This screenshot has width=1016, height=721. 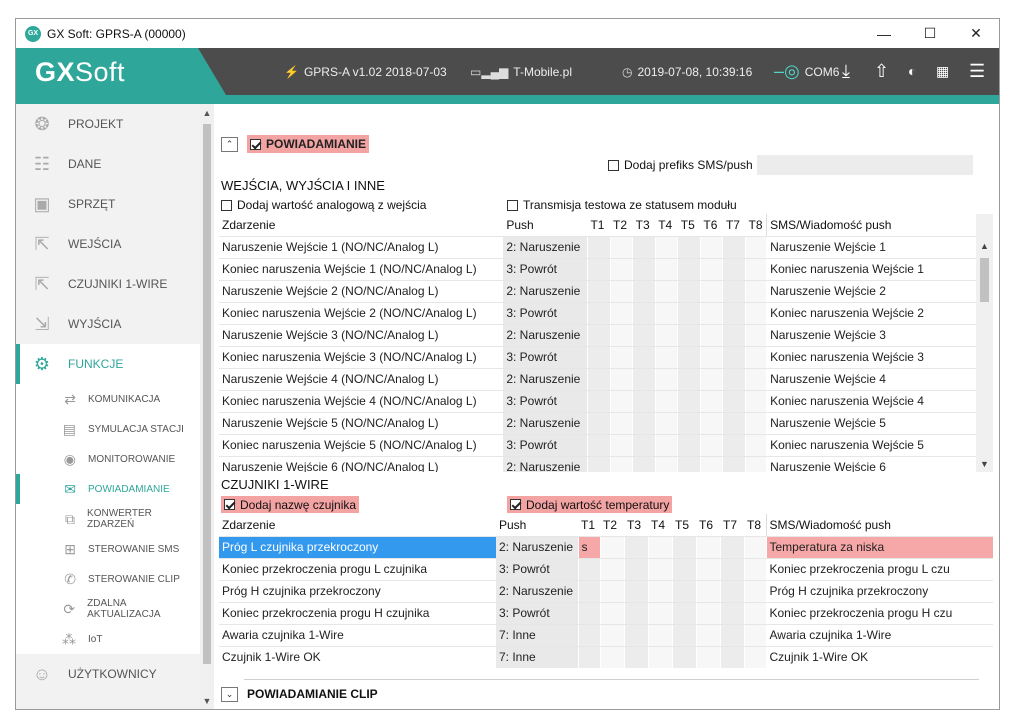 What do you see at coordinates (108, 399) in the screenshot?
I see `sidebar-sub-komunikacja: ⇄ KOMUNIKACJA` at bounding box center [108, 399].